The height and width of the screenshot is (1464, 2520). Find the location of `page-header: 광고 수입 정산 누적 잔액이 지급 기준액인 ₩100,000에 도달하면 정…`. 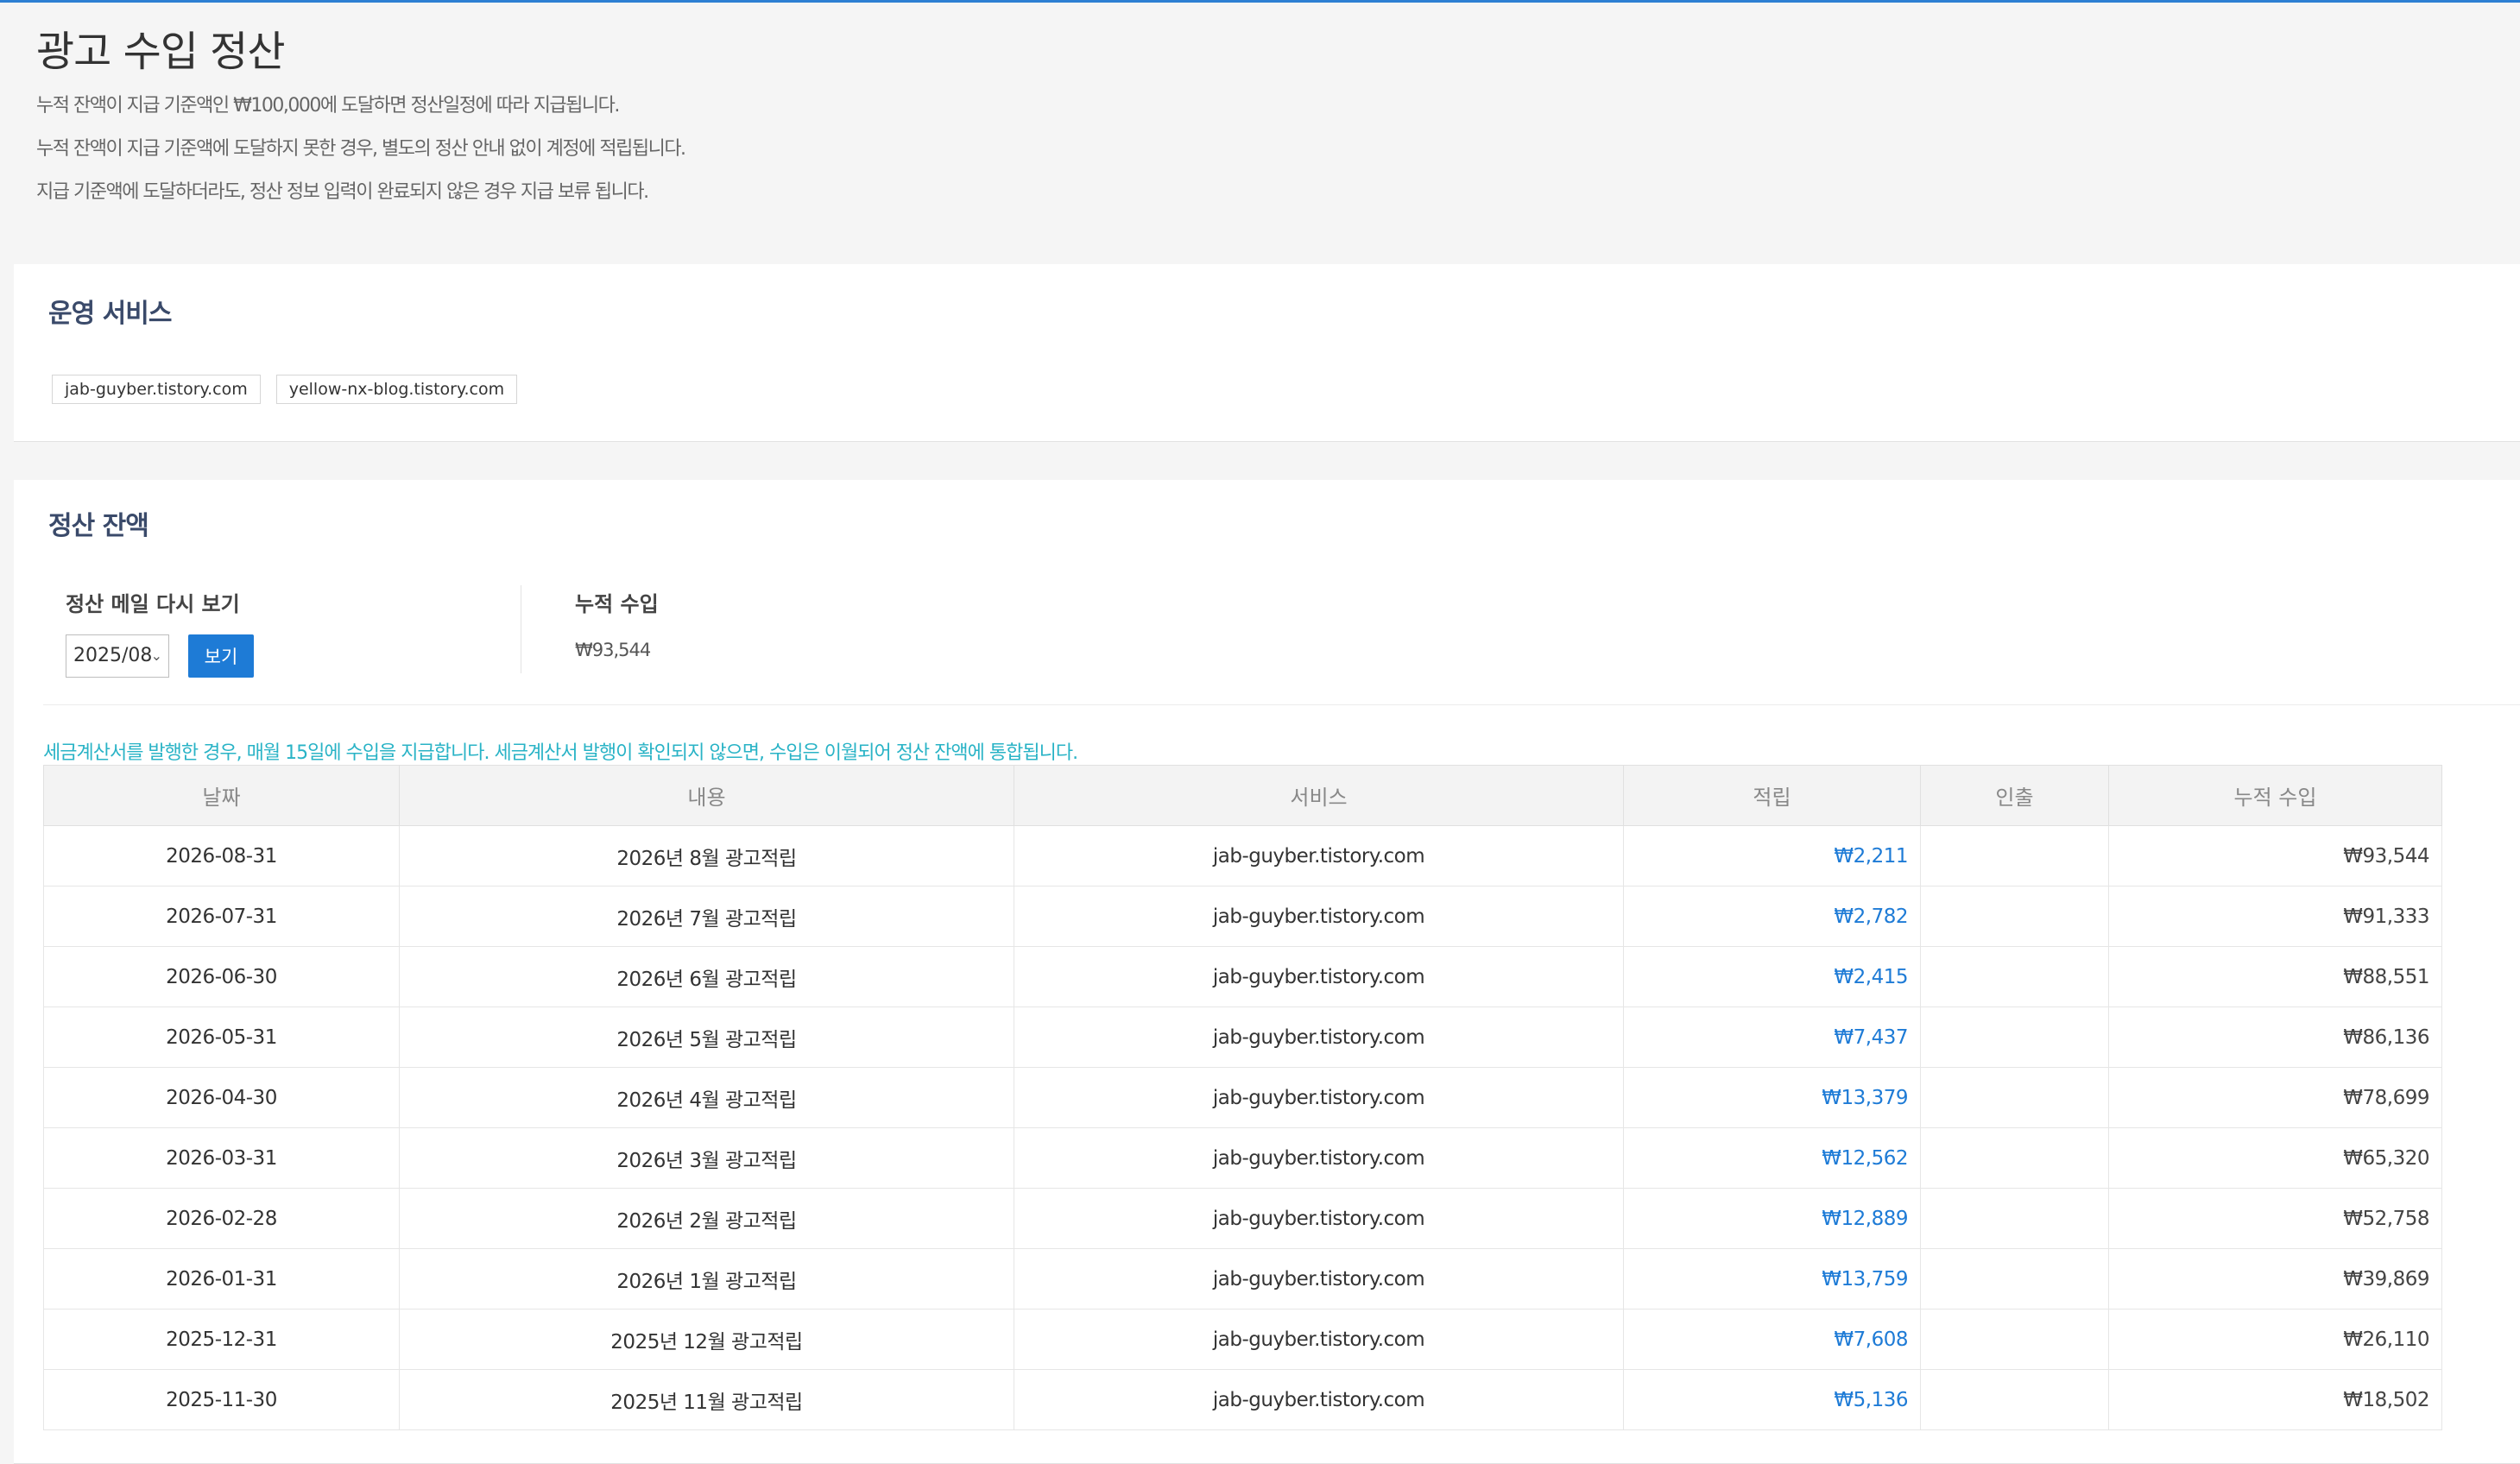

page-header: 광고 수입 정산 누적 잔액이 지급 기준액인 ₩100,000에 도달하면 정… is located at coordinates (727, 120).